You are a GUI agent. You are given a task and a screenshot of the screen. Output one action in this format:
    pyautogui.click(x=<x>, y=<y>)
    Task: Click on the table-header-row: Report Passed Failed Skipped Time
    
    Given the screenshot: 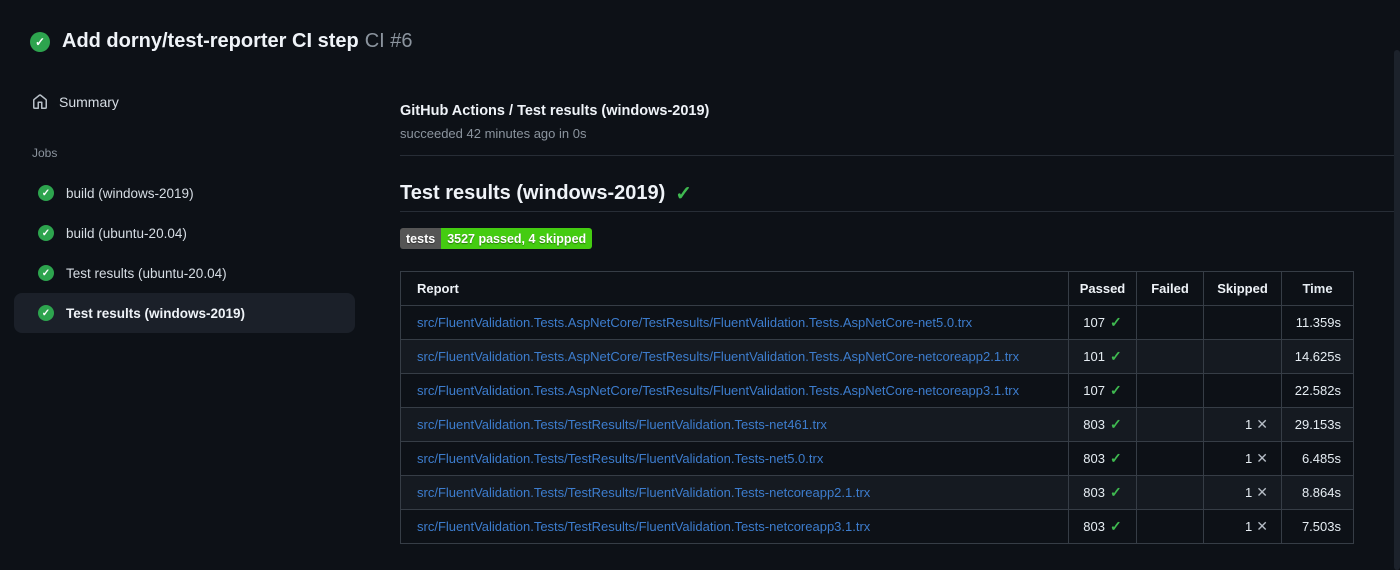 What is the action you would take?
    pyautogui.click(x=877, y=288)
    